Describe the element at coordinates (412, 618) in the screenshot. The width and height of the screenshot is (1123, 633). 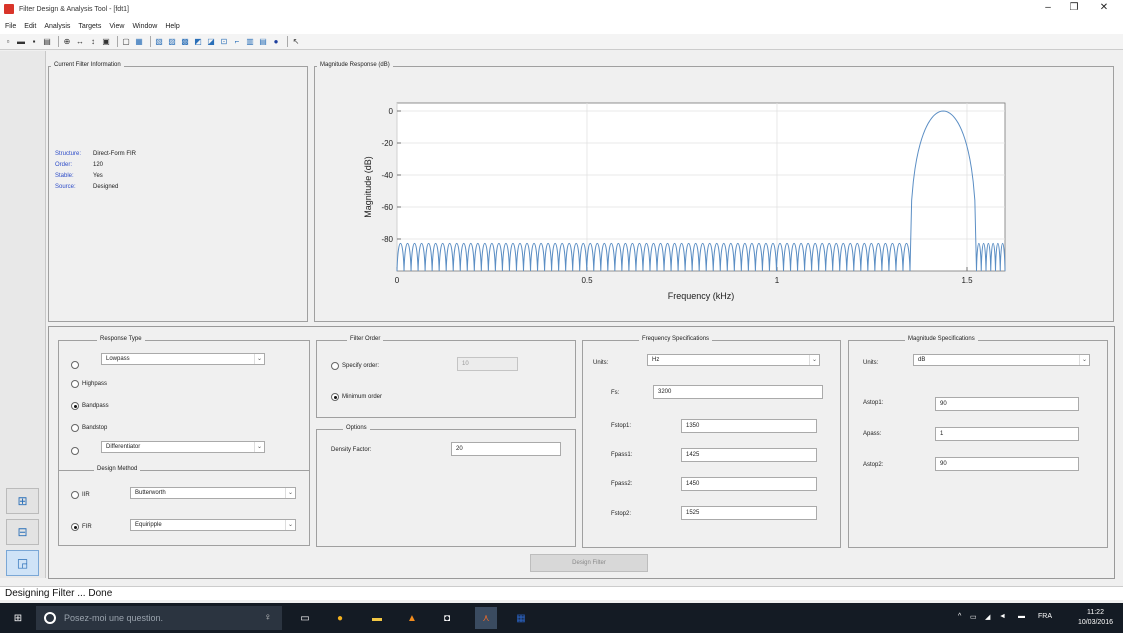
I see `vlc-icon: ▲` at that location.